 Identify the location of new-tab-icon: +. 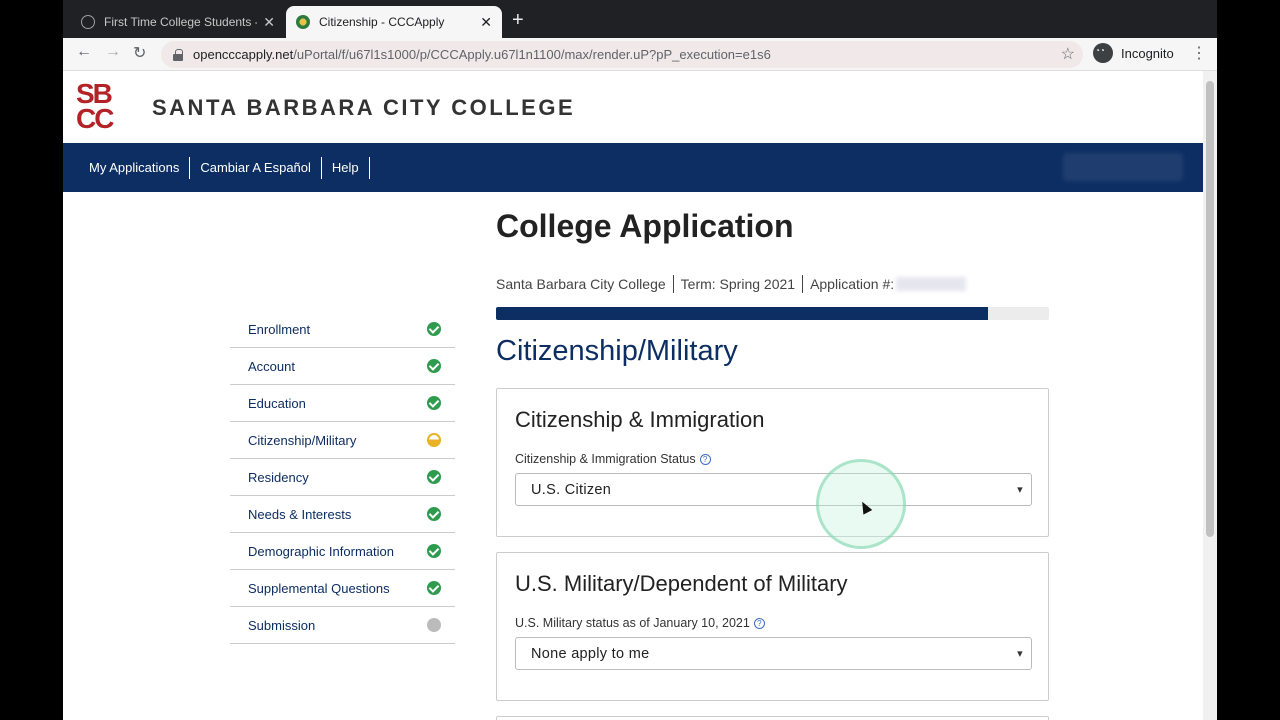
(518, 20).